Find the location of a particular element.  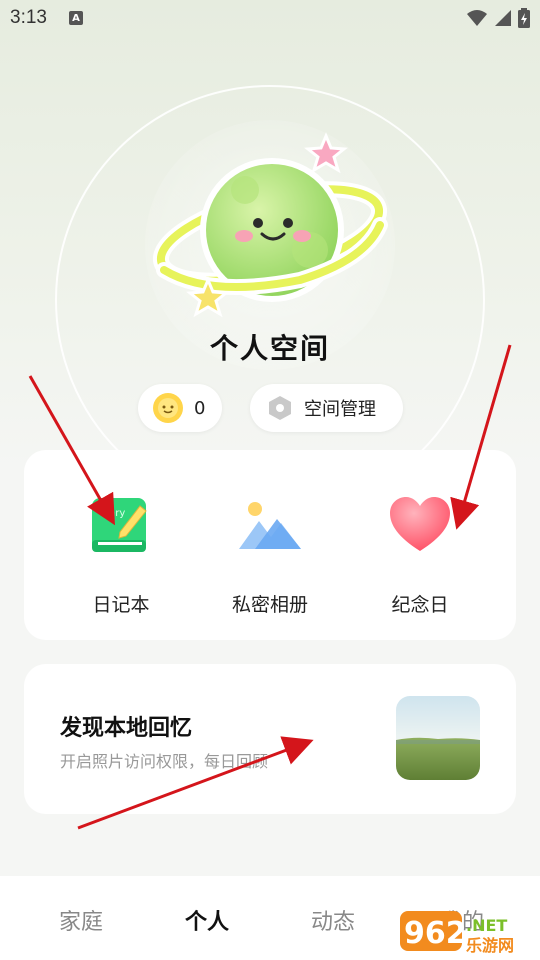

space-manage-label: 空间管理 is located at coordinates (340, 409).